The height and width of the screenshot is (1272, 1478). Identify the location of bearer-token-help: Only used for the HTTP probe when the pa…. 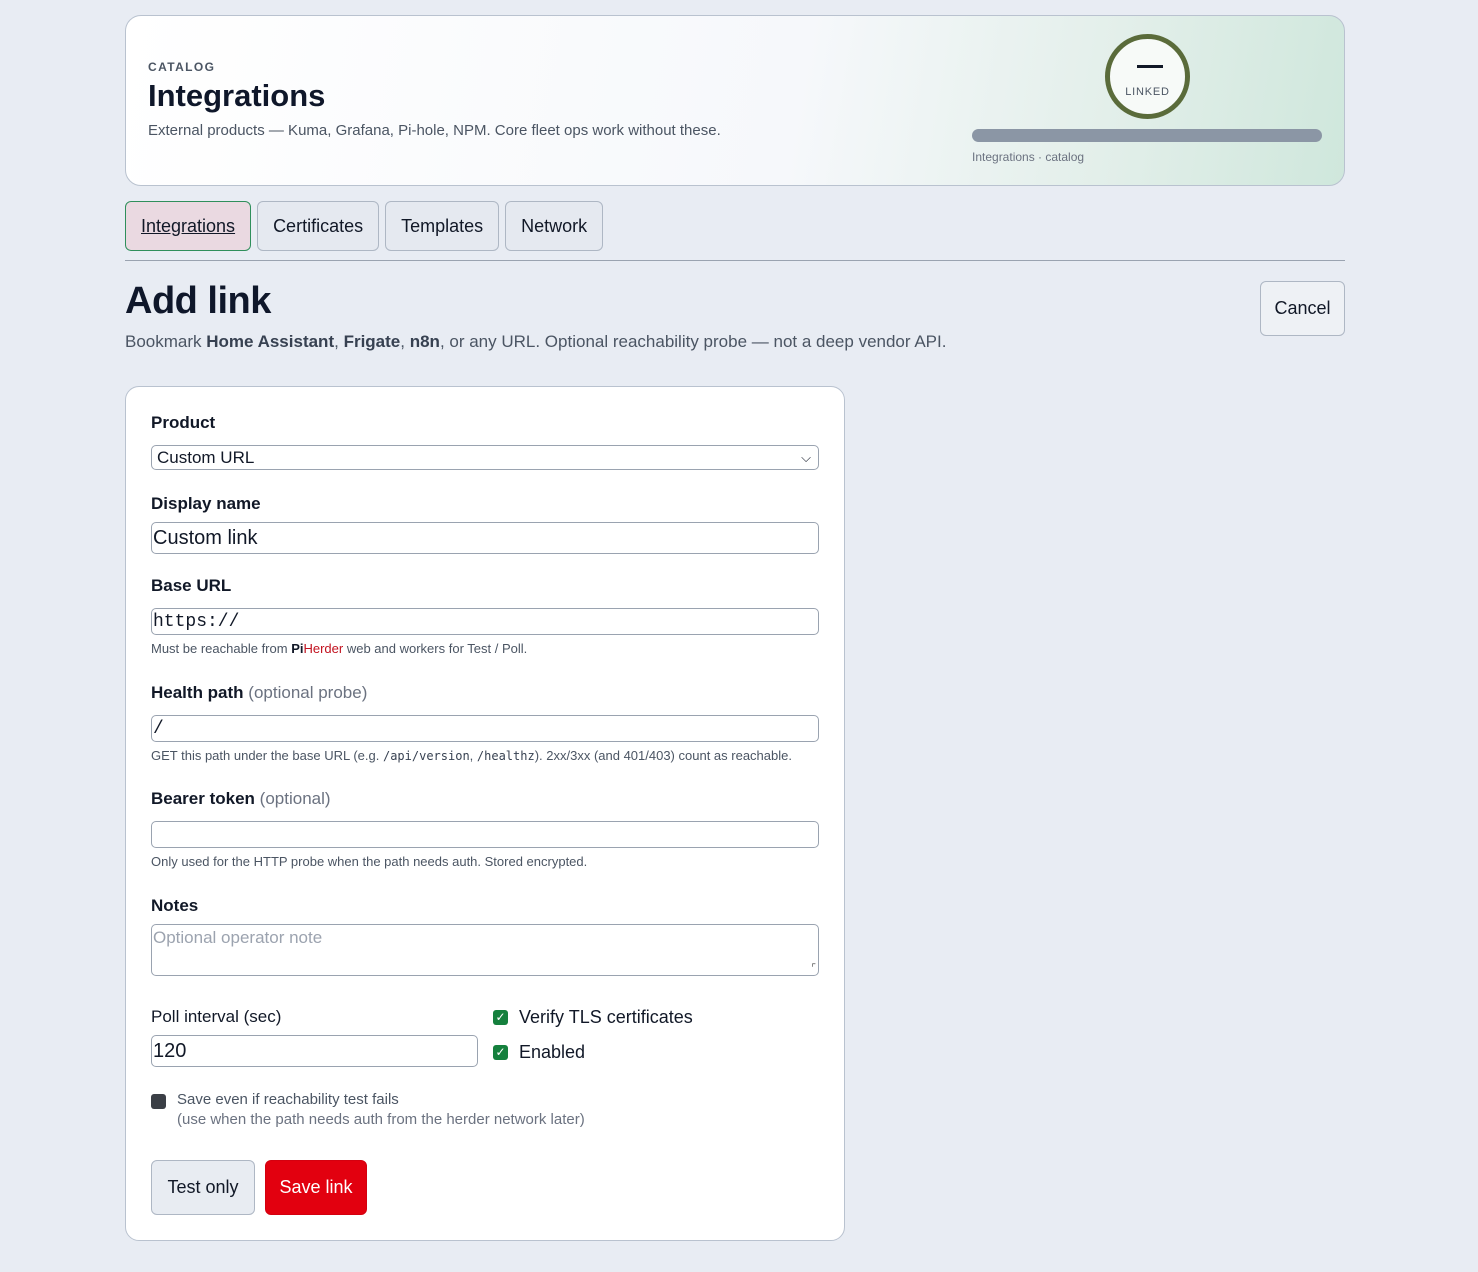
(369, 861).